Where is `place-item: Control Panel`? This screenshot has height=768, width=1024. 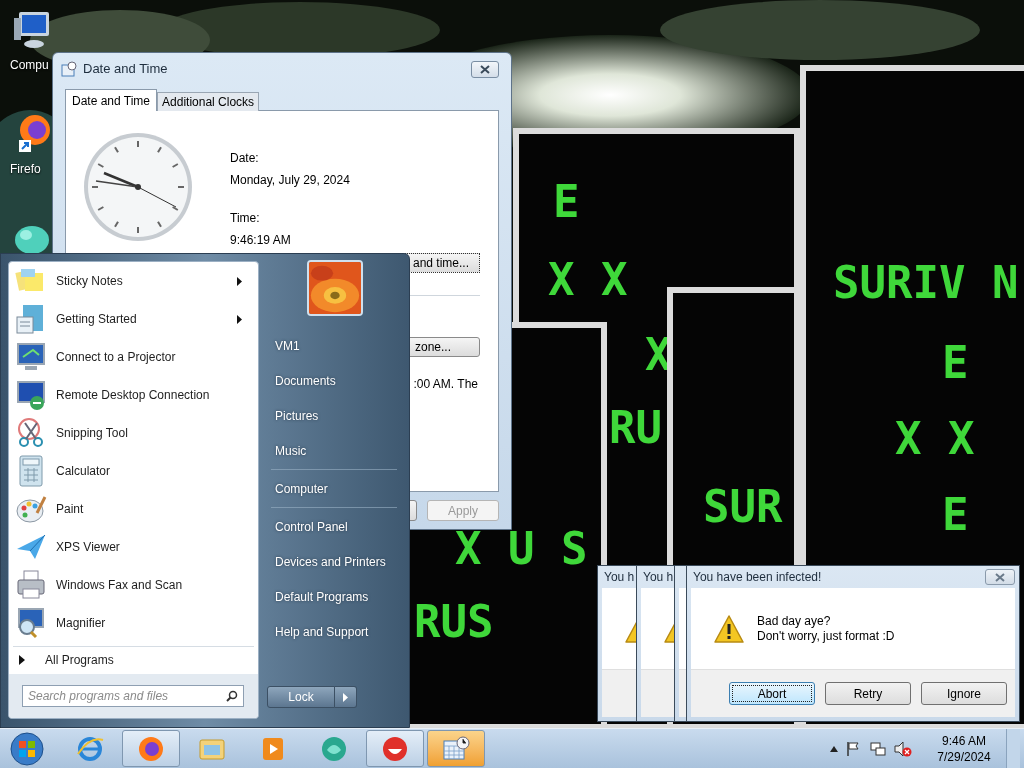
place-item: Control Panel is located at coordinates (334, 526).